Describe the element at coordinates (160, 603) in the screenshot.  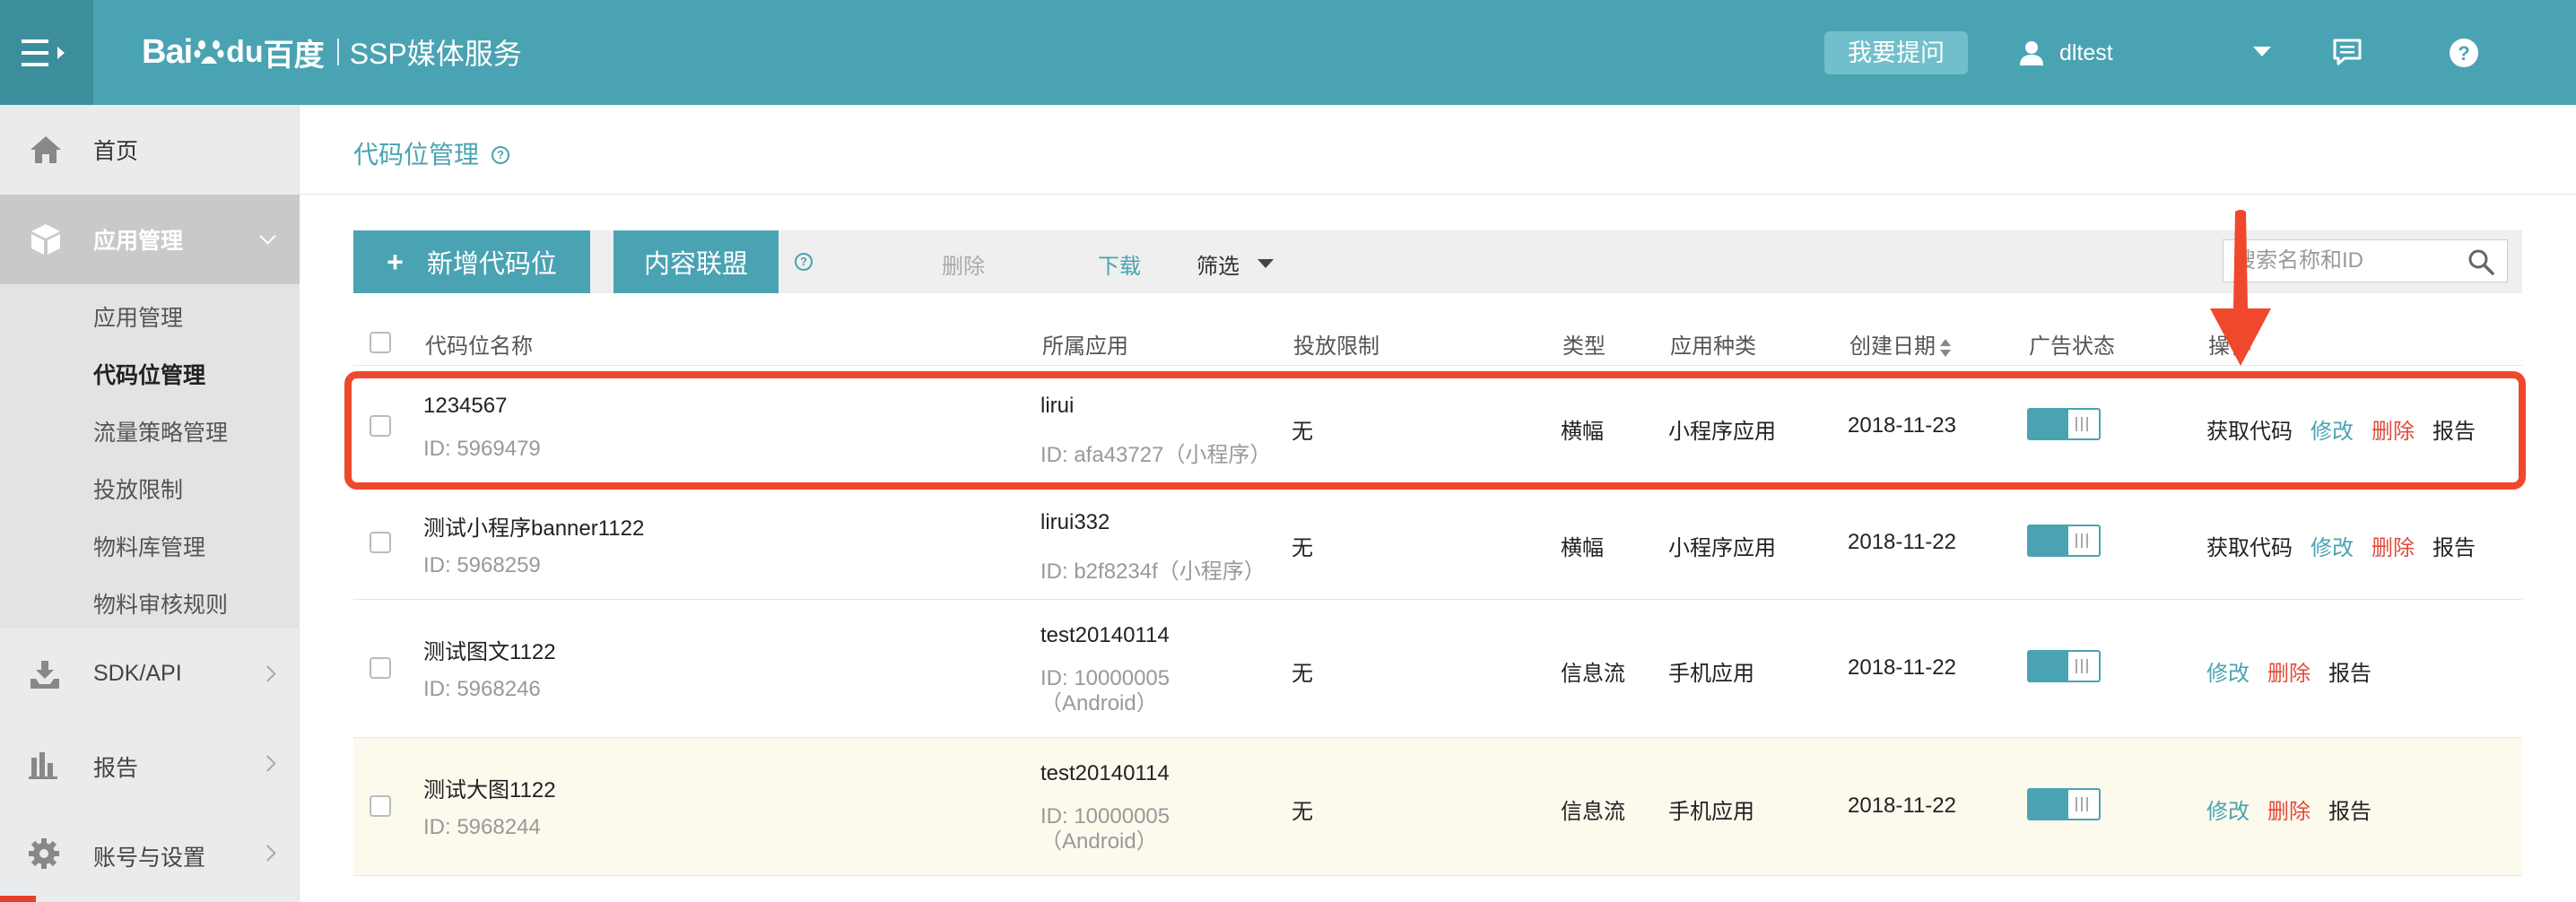
I see `submenu-item-material-review: 物料审核规则` at that location.